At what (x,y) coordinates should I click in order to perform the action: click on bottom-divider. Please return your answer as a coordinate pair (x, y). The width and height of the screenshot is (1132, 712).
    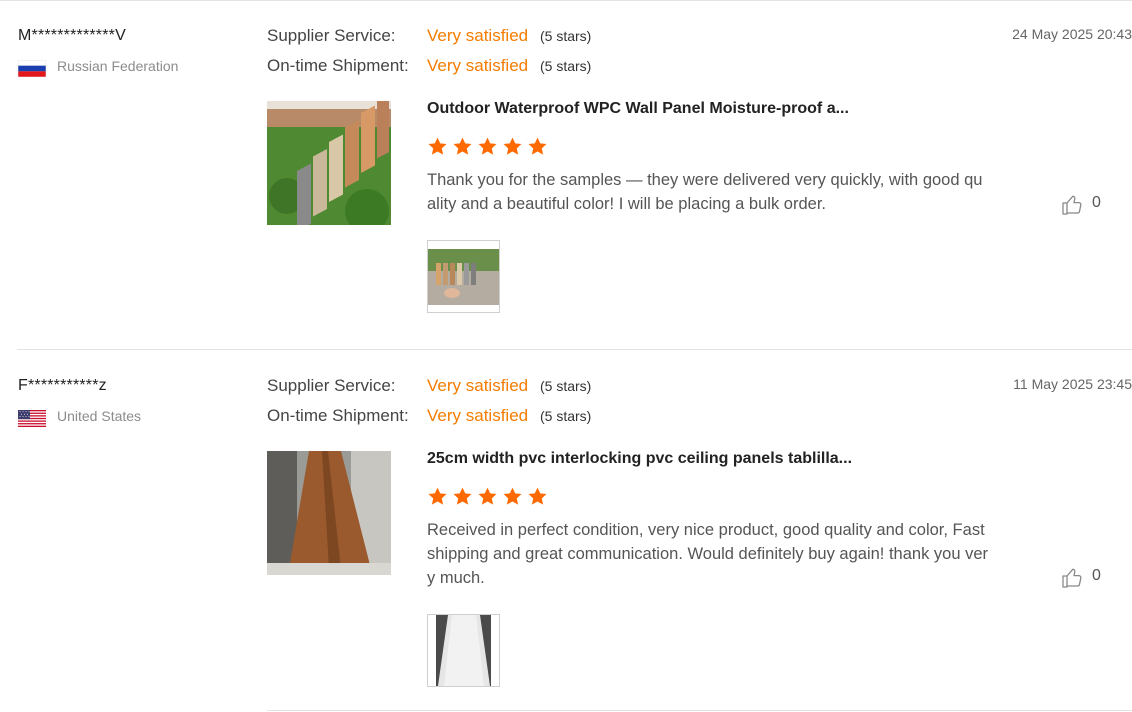
    Looking at the image, I should click on (699, 710).